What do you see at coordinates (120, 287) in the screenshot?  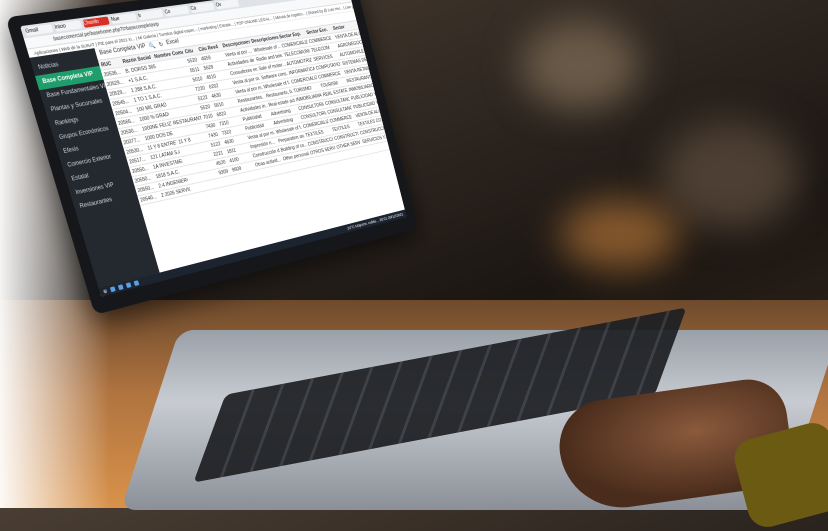 I see `file-explorer-icon` at bounding box center [120, 287].